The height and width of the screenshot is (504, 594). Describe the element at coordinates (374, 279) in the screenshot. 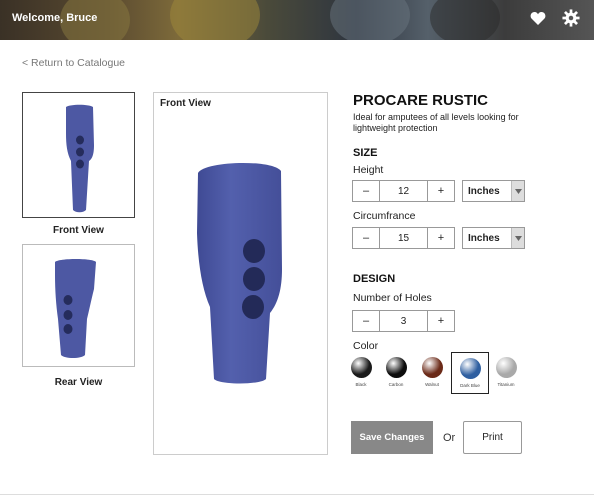

I see `design-section-title: DESIGN` at that location.